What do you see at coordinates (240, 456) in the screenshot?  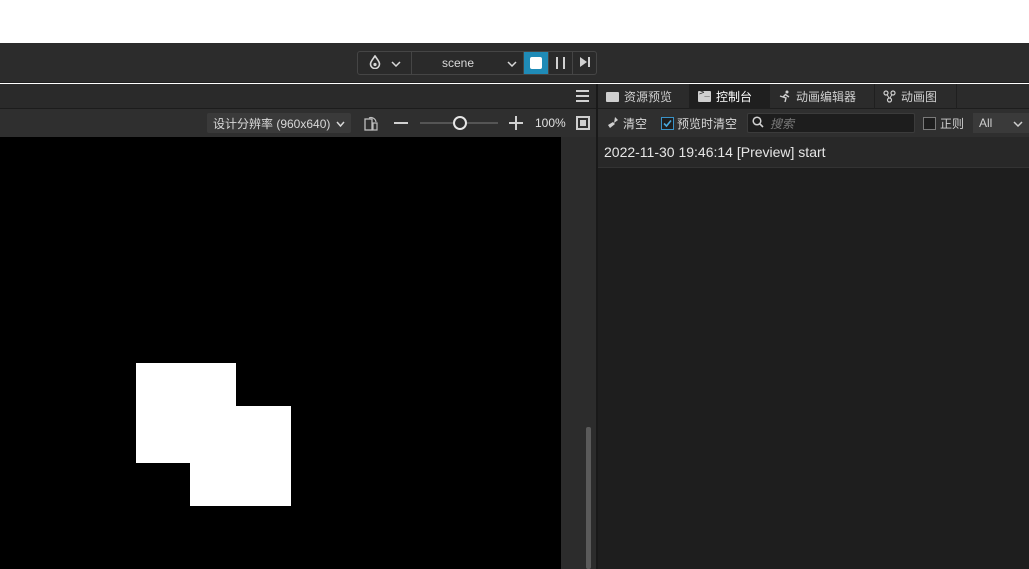 I see `sprite-square` at bounding box center [240, 456].